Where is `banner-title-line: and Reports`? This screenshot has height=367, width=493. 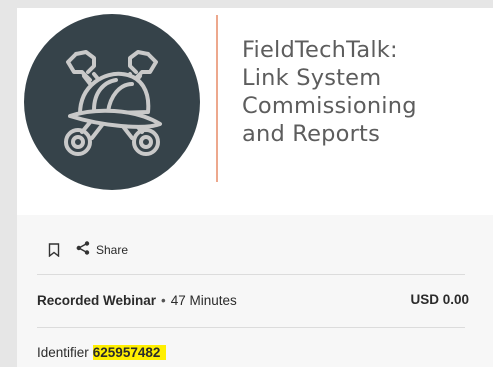 banner-title-line: and Reports is located at coordinates (311, 134).